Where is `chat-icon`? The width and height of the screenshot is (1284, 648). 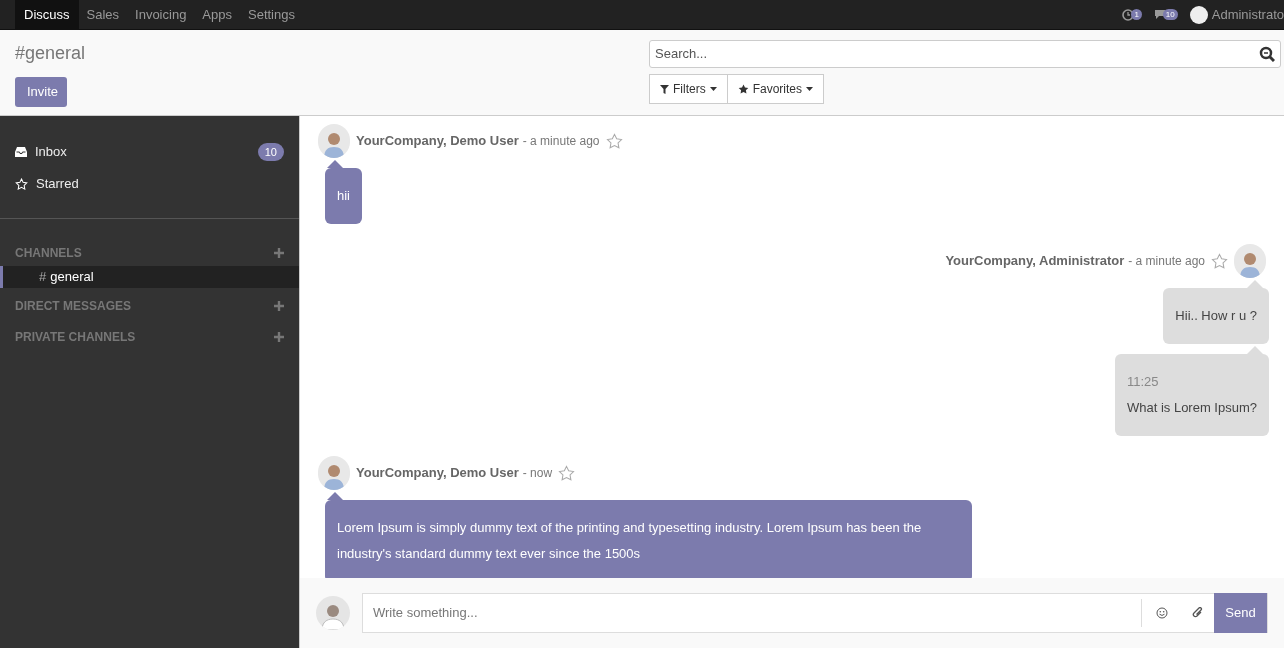 chat-icon is located at coordinates (1159, 14).